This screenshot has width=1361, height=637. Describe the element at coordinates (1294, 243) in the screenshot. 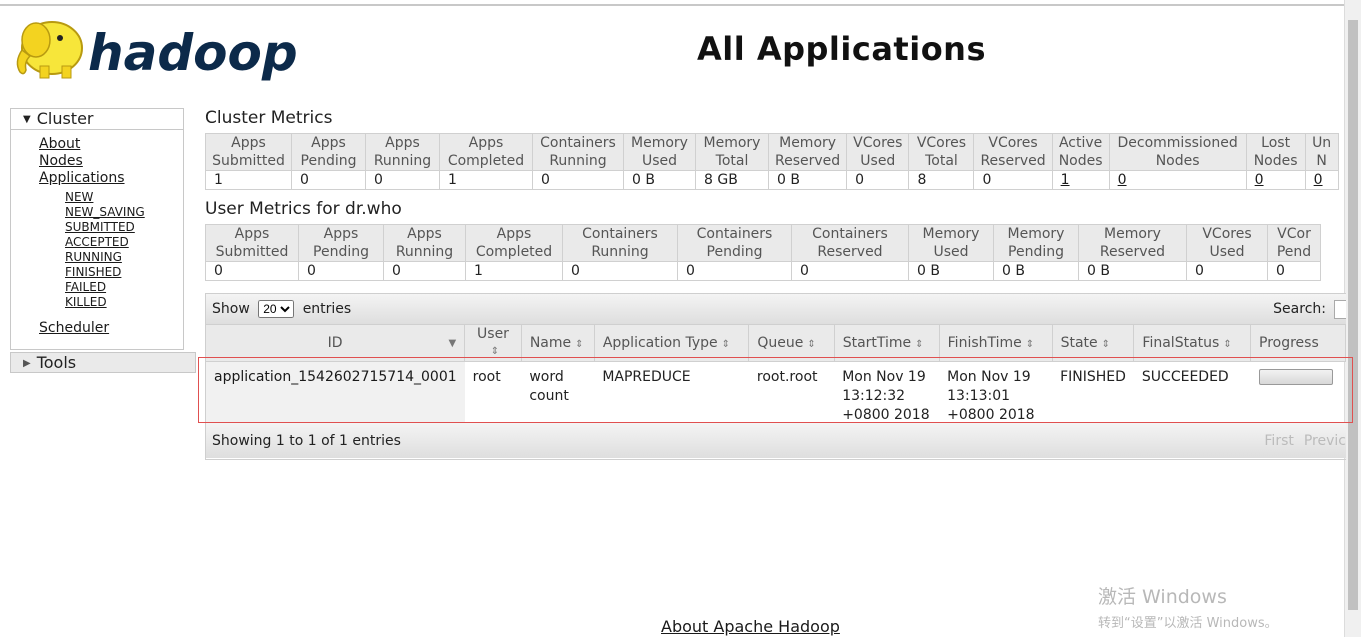

I see `um-header-11: VCor Pend` at that location.